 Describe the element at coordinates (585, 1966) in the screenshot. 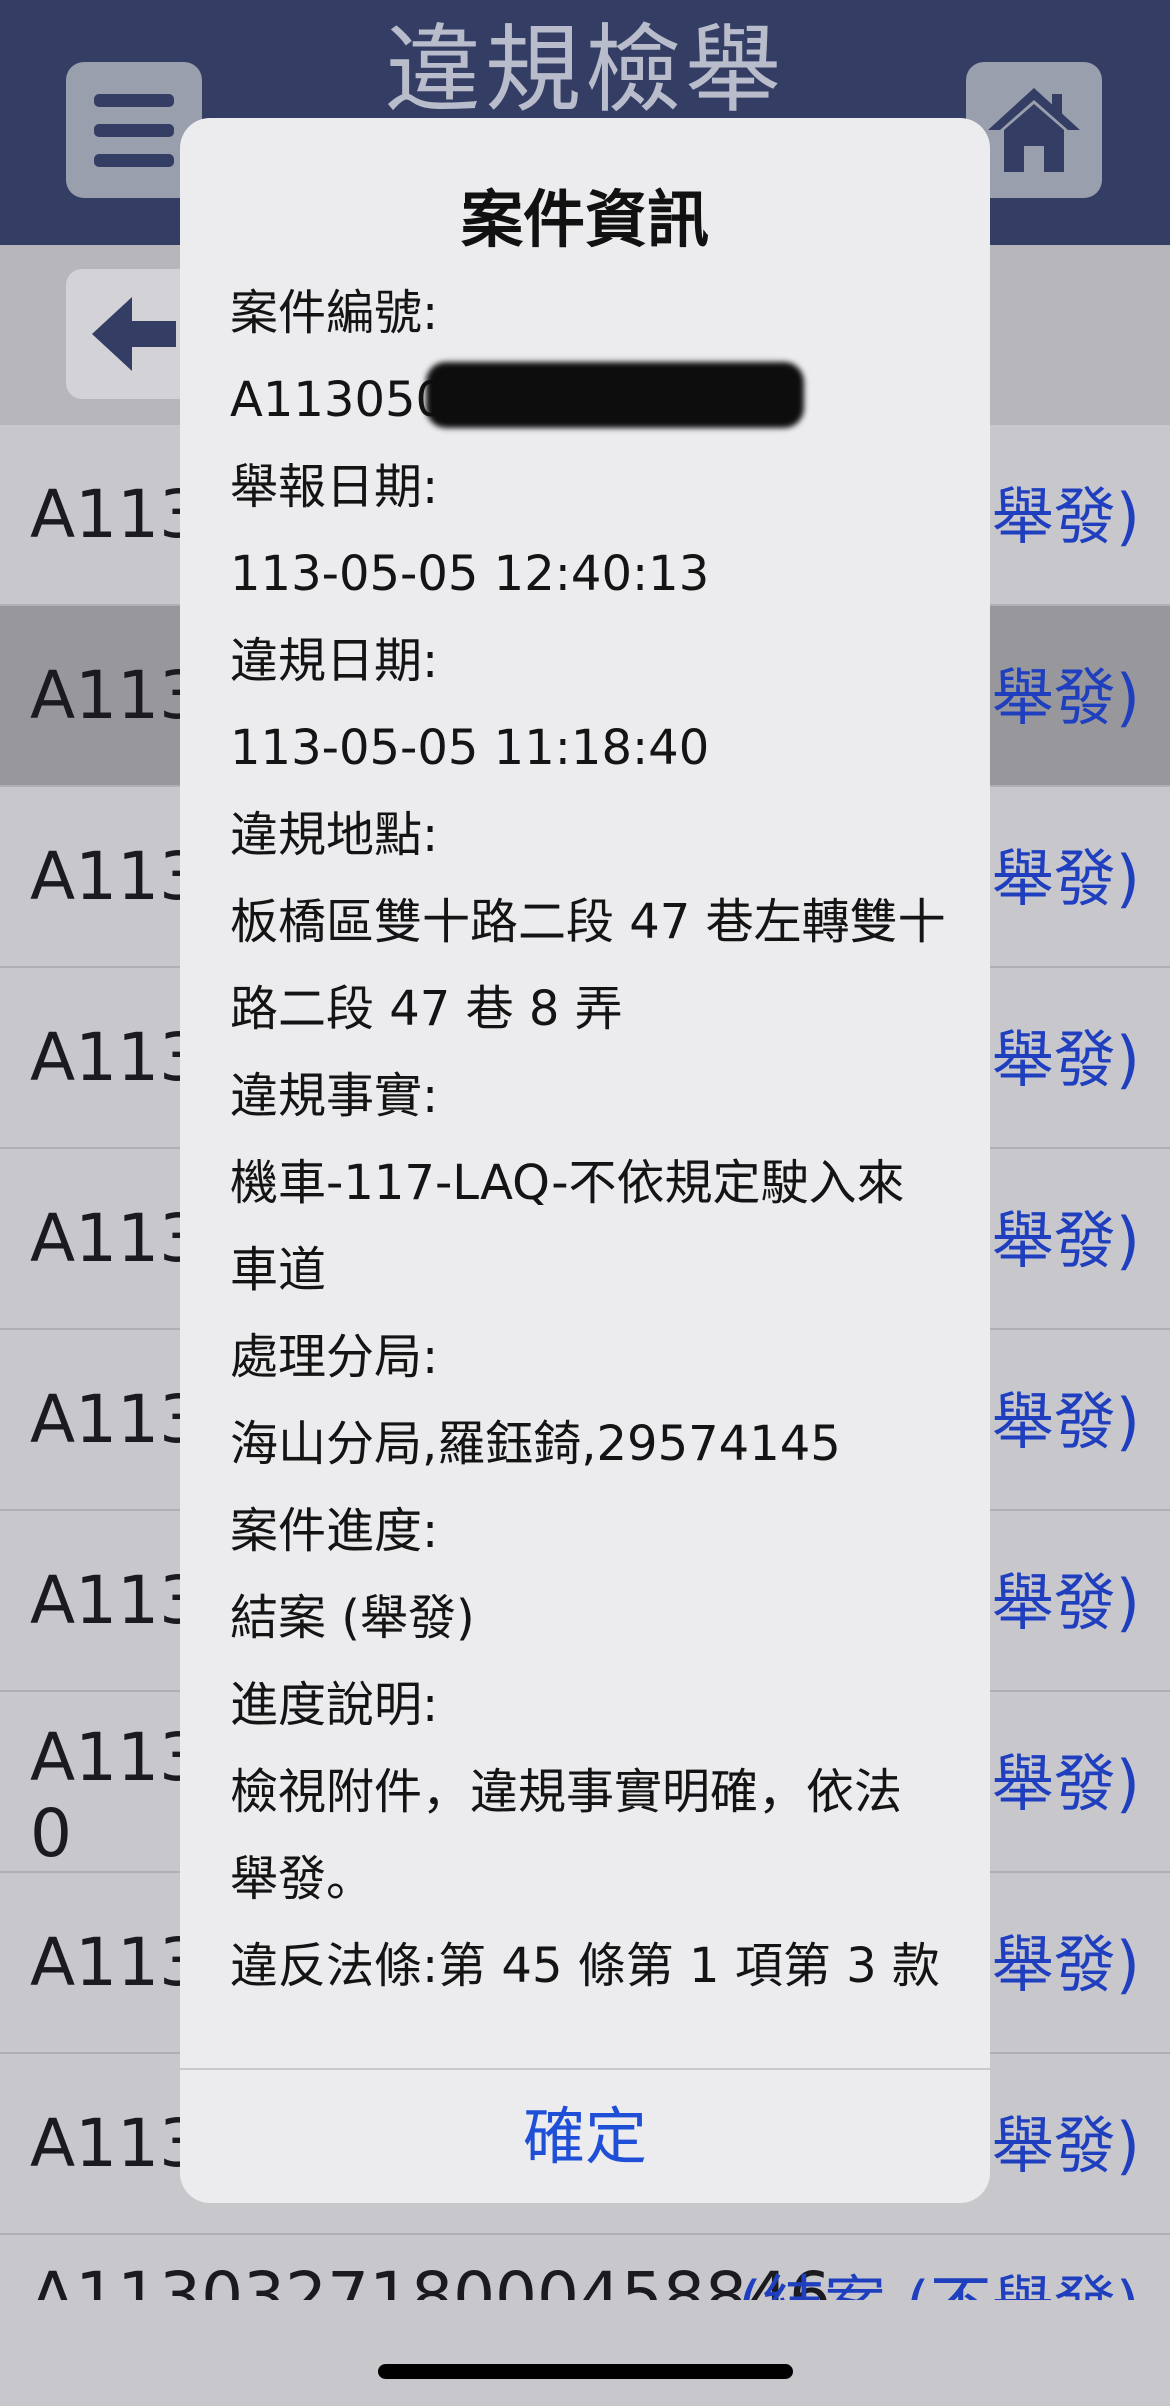

I see `law-text: 違反法條:第 45 條第 1 項第 3 款` at that location.